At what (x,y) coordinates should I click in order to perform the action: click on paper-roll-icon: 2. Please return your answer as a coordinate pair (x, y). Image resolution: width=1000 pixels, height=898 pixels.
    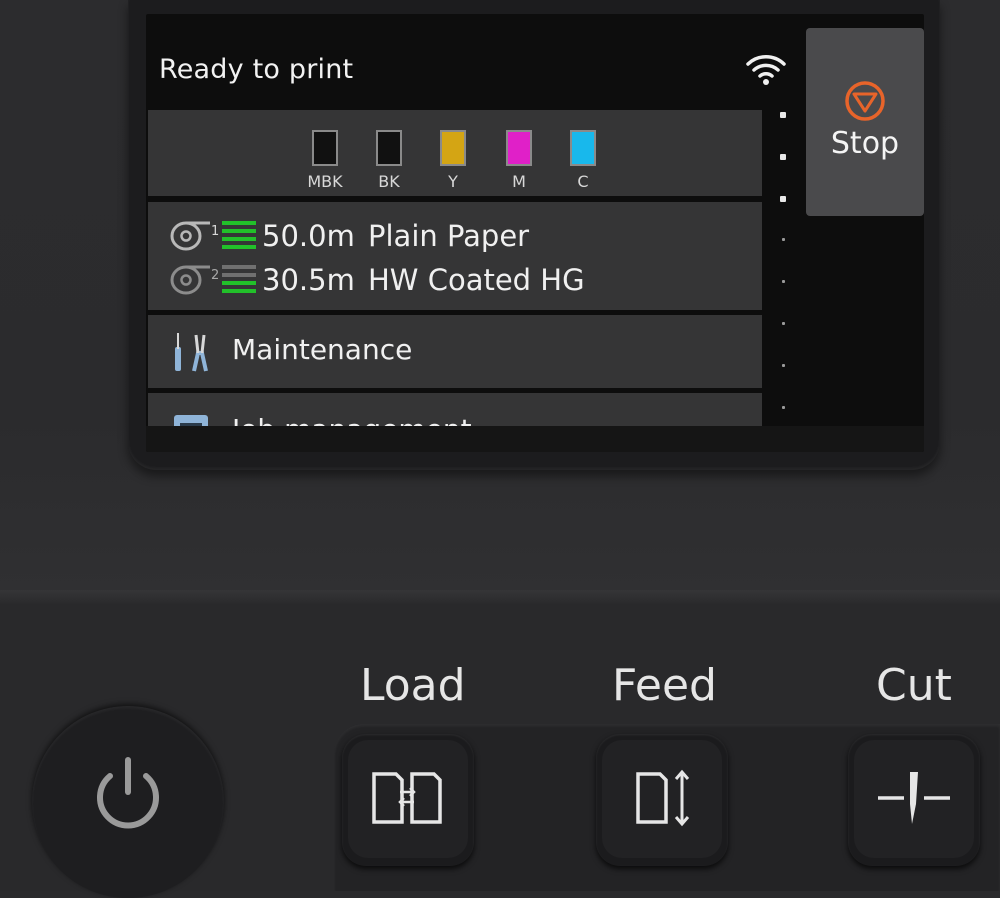
    Looking at the image, I should click on (194, 280).